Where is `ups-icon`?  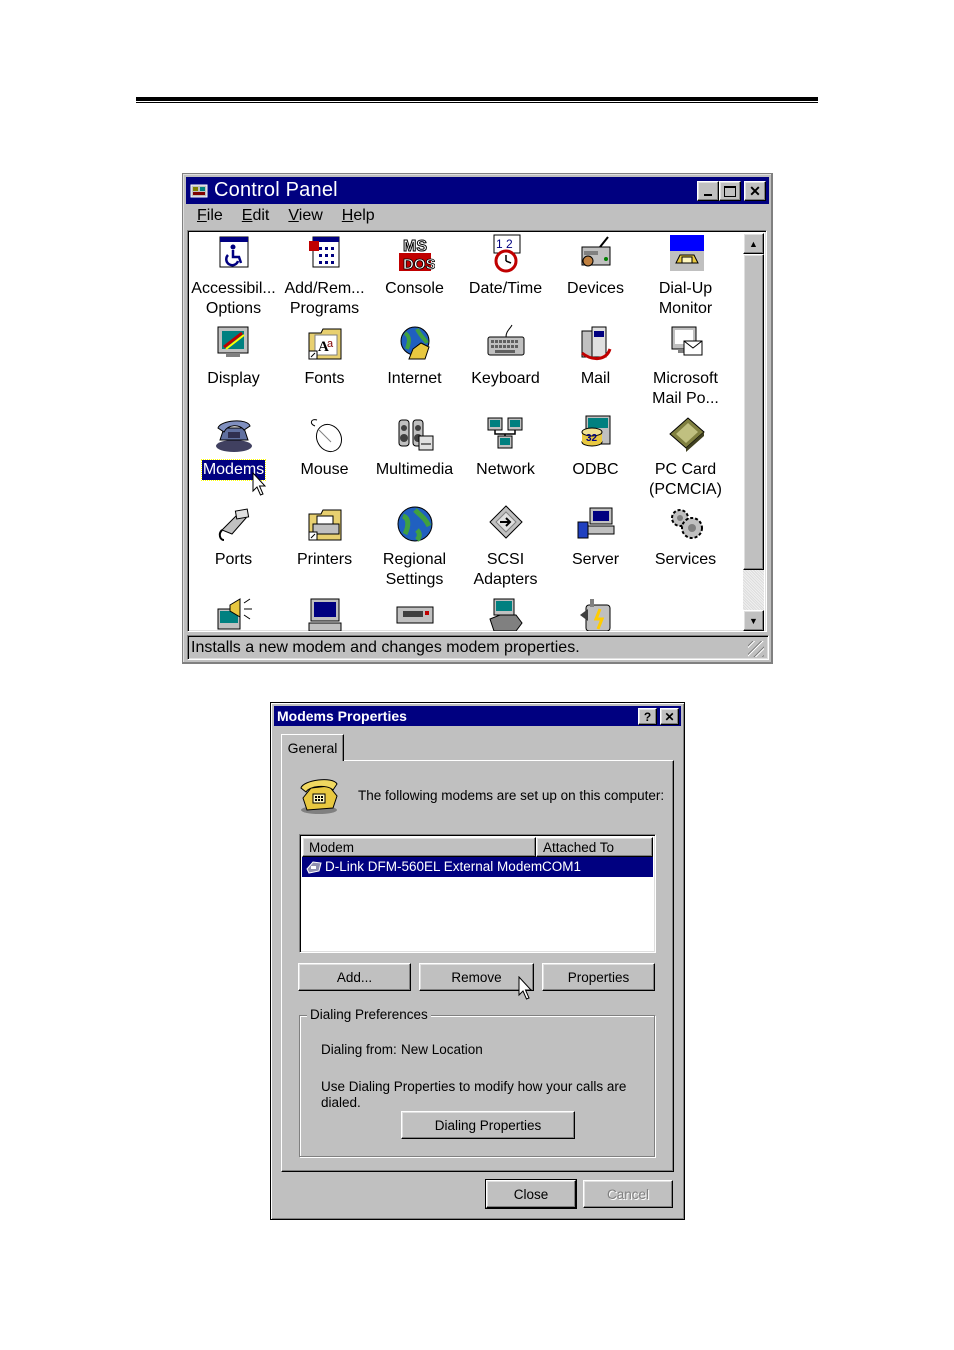 ups-icon is located at coordinates (596, 613).